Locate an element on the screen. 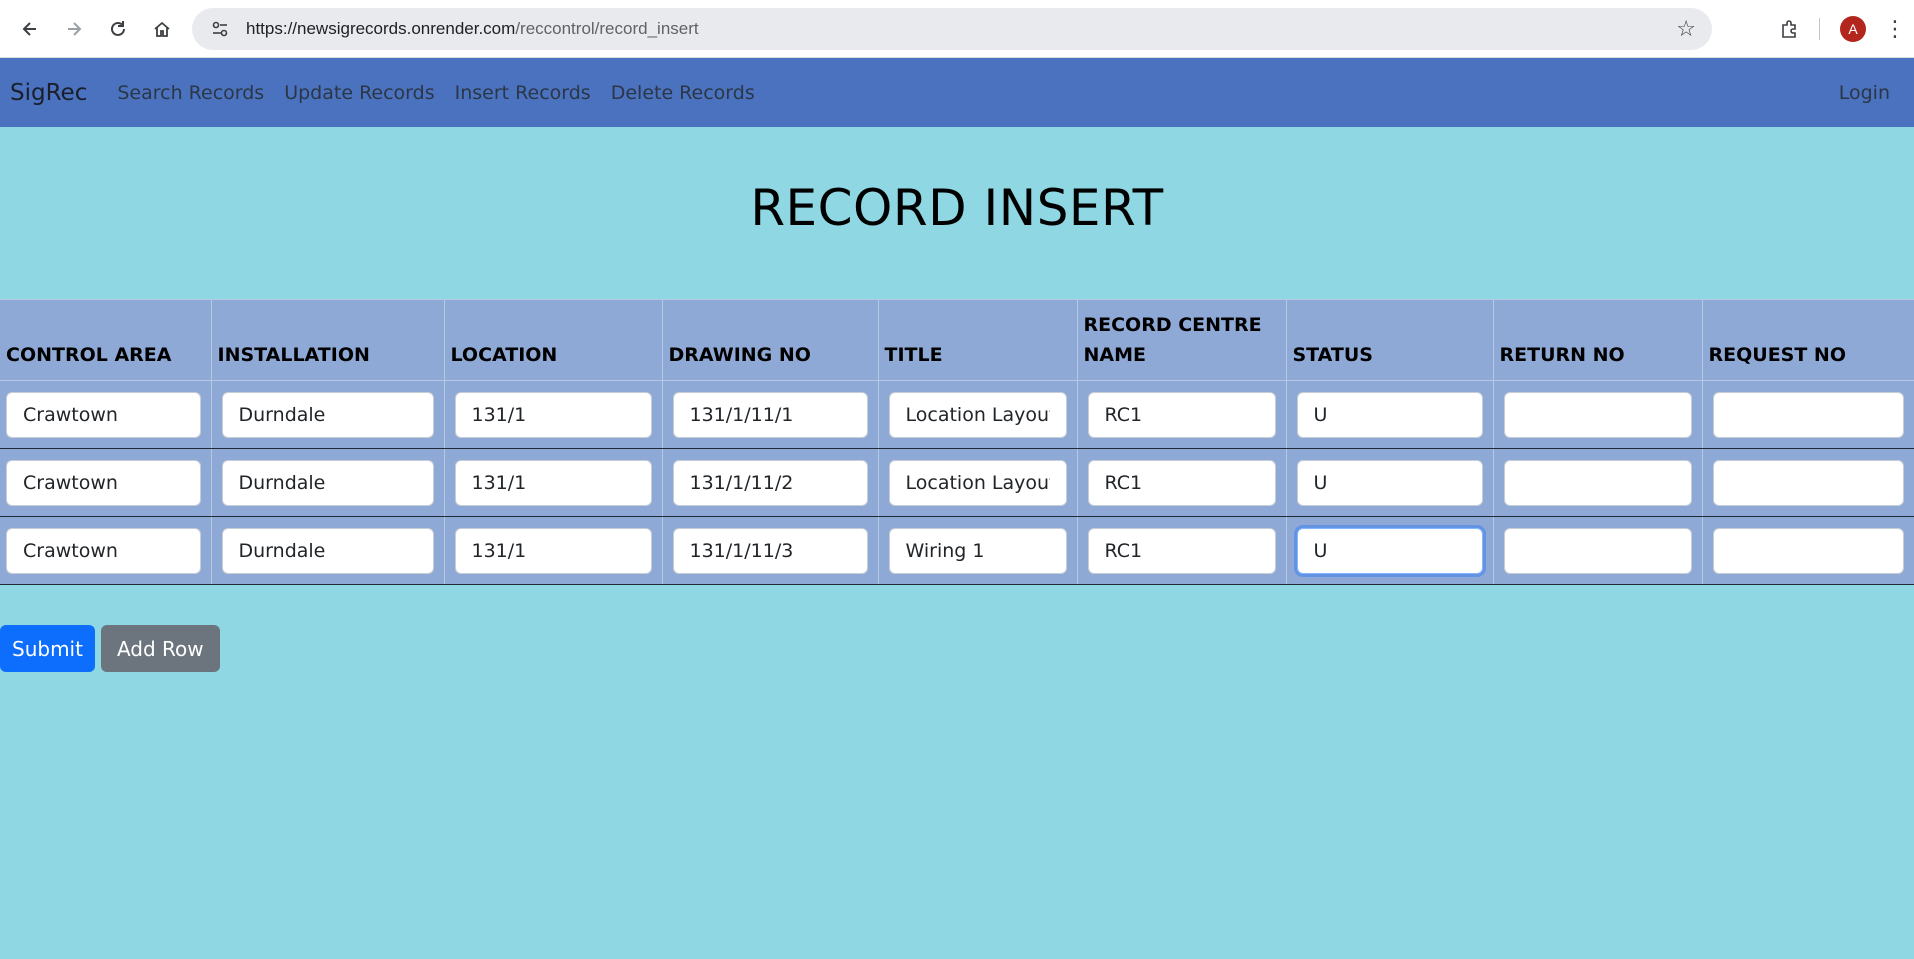 This screenshot has width=1914, height=959. submit-button: Submit is located at coordinates (47, 648).